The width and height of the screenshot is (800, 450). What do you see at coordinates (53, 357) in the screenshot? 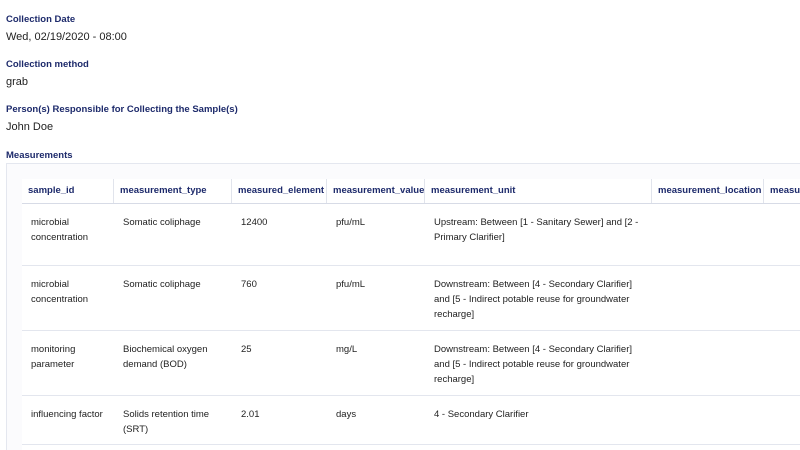
I see `cell-sample-id: monitoring parameter` at bounding box center [53, 357].